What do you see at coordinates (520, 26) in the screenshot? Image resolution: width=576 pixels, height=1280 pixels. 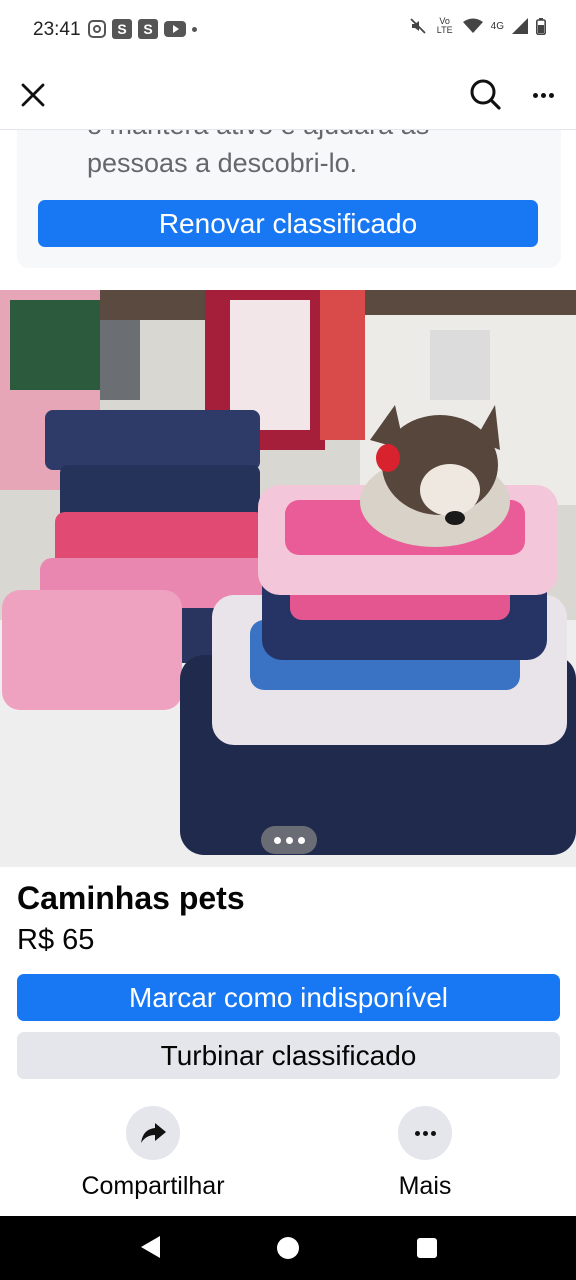 I see `signal-icon` at bounding box center [520, 26].